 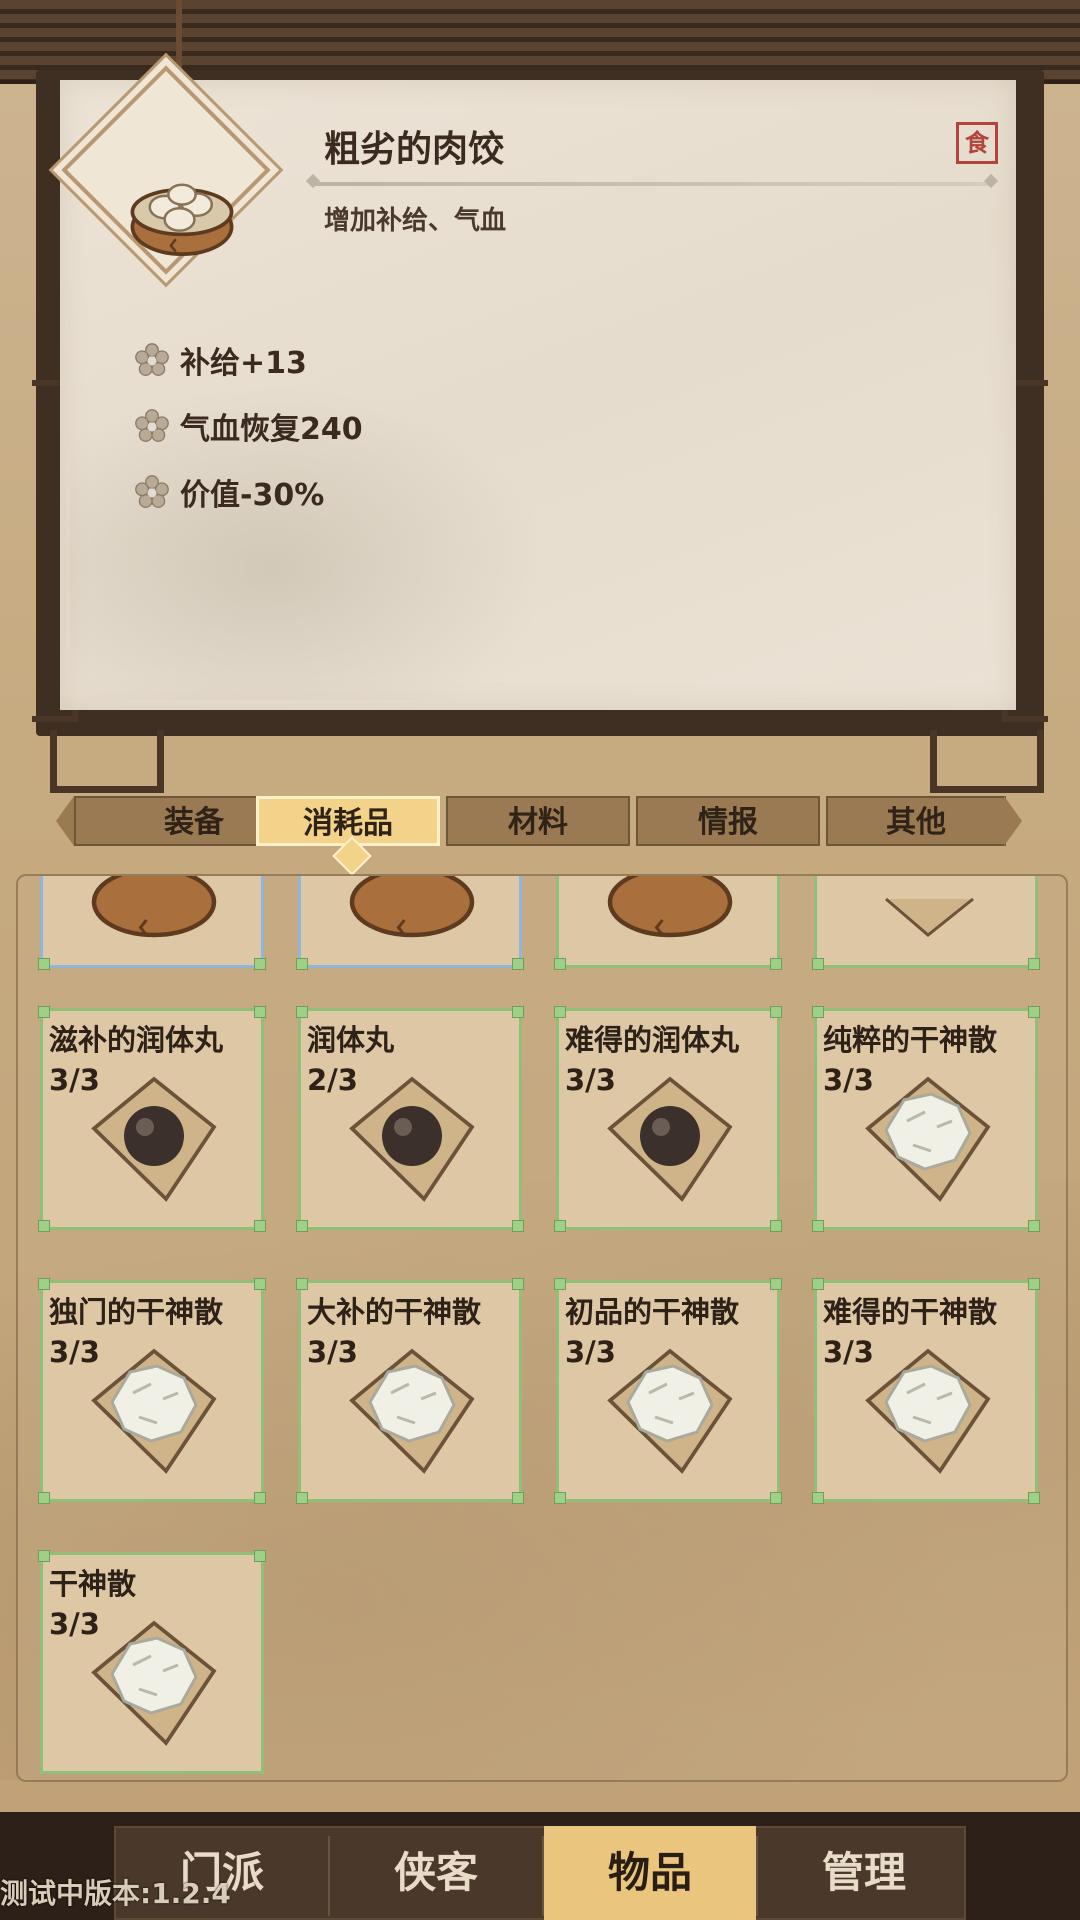 What do you see at coordinates (252, 495) in the screenshot?
I see `stat-text: 价值-30%` at bounding box center [252, 495].